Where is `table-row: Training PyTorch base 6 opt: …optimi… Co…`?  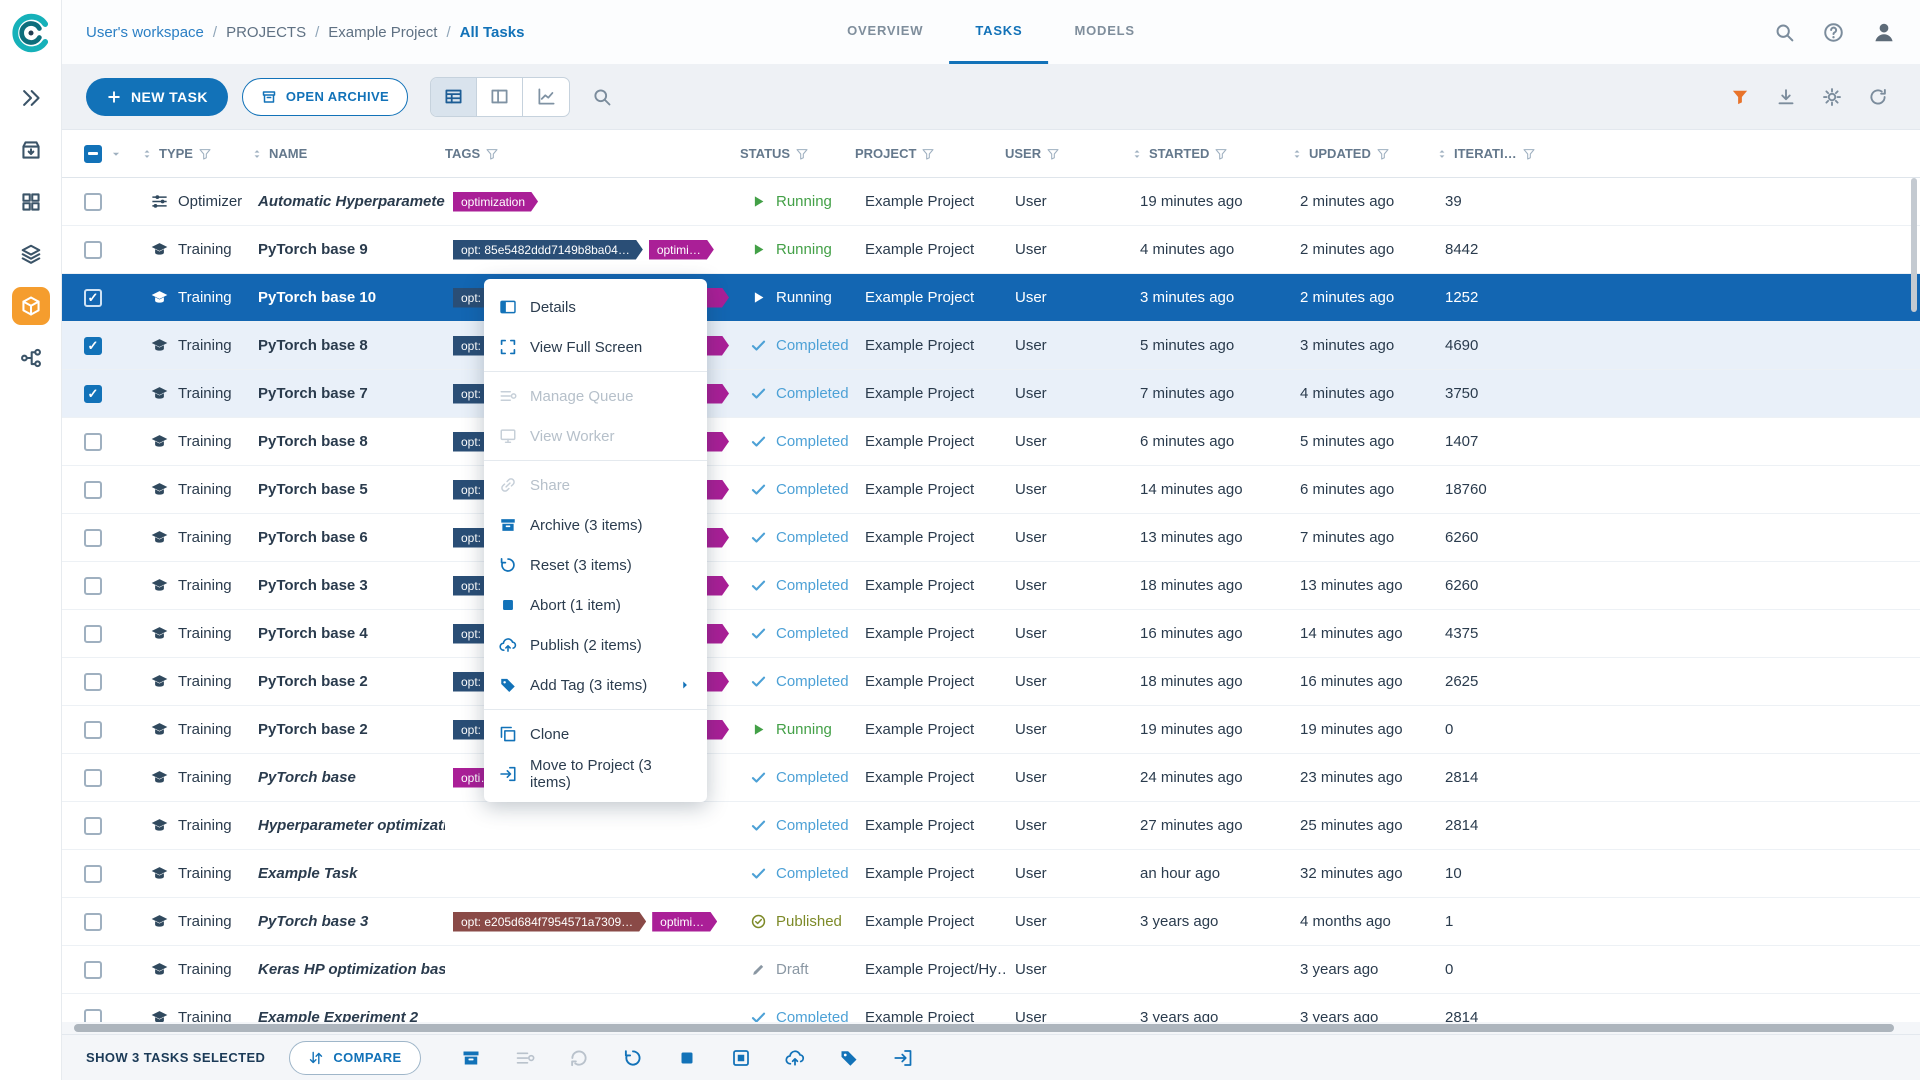 table-row: Training PyTorch base 6 opt: …optimi… Co… is located at coordinates (991, 538).